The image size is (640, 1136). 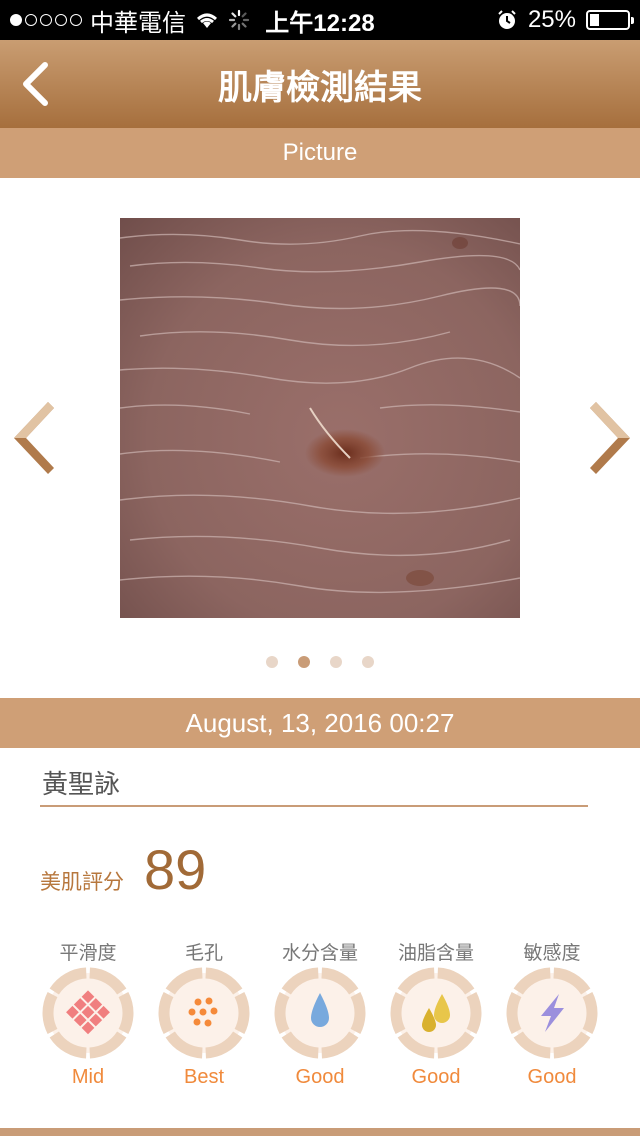 What do you see at coordinates (314, 785) in the screenshot?
I see `user-name-field: 黃聖詠` at bounding box center [314, 785].